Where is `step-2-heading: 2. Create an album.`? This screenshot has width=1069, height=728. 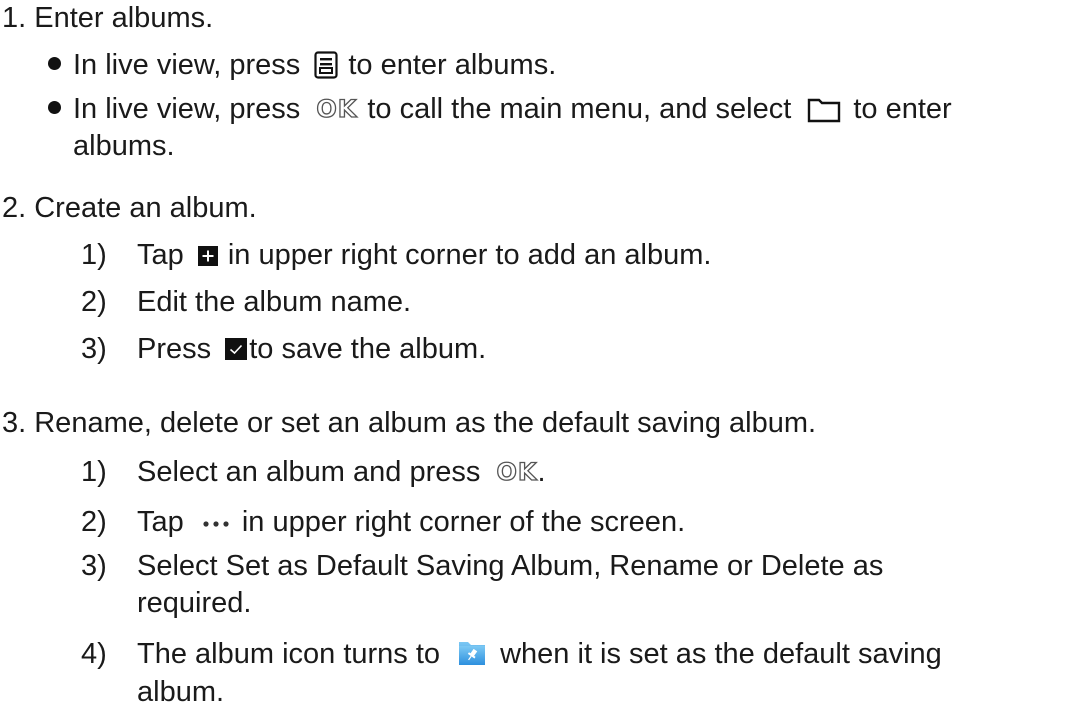 step-2-heading: 2. Create an album. is located at coordinates (129, 208).